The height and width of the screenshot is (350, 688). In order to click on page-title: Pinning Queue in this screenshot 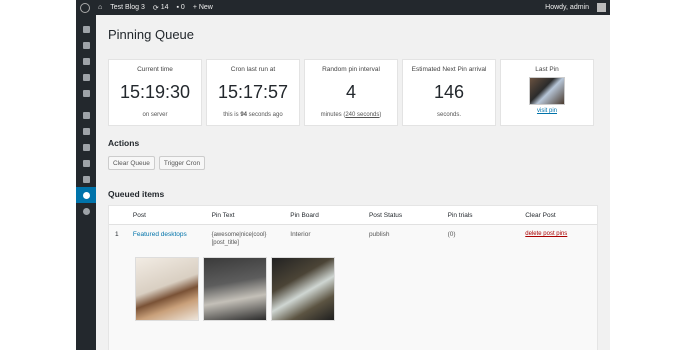, I will do `click(151, 34)`.